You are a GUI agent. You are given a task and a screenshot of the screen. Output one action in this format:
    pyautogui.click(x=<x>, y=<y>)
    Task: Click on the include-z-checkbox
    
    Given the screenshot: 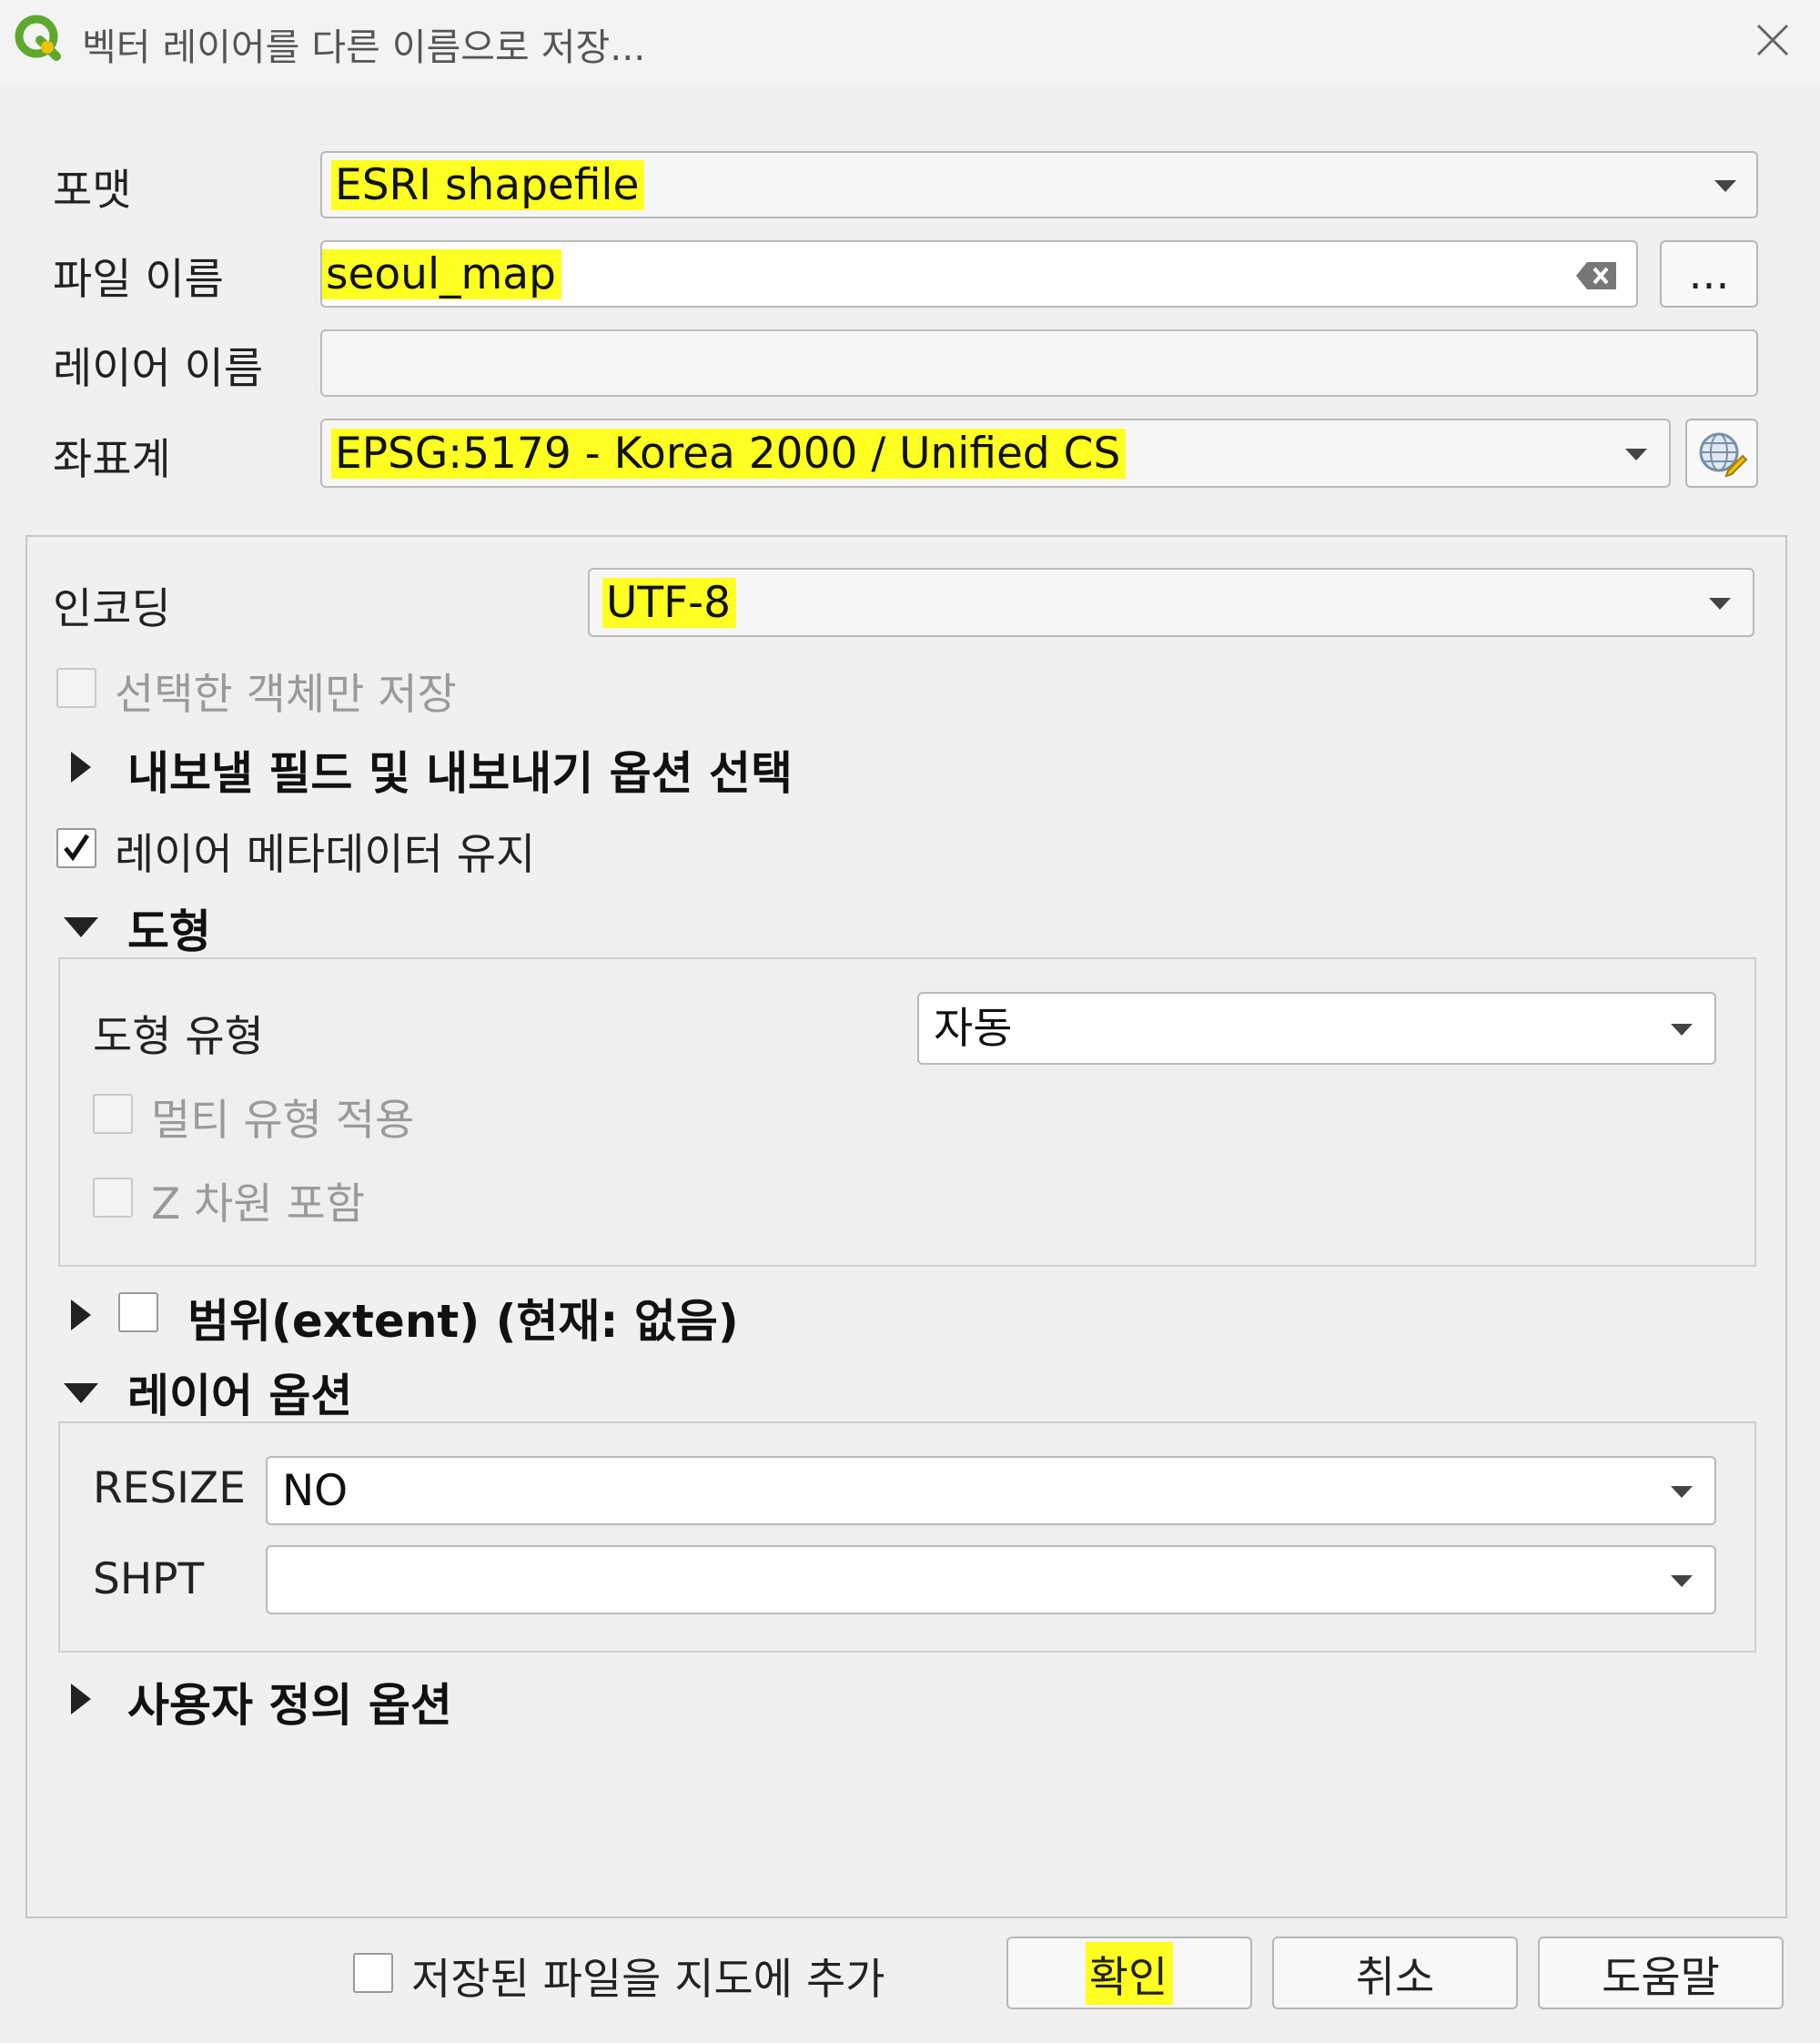 What is the action you would take?
    pyautogui.click(x=113, y=1198)
    